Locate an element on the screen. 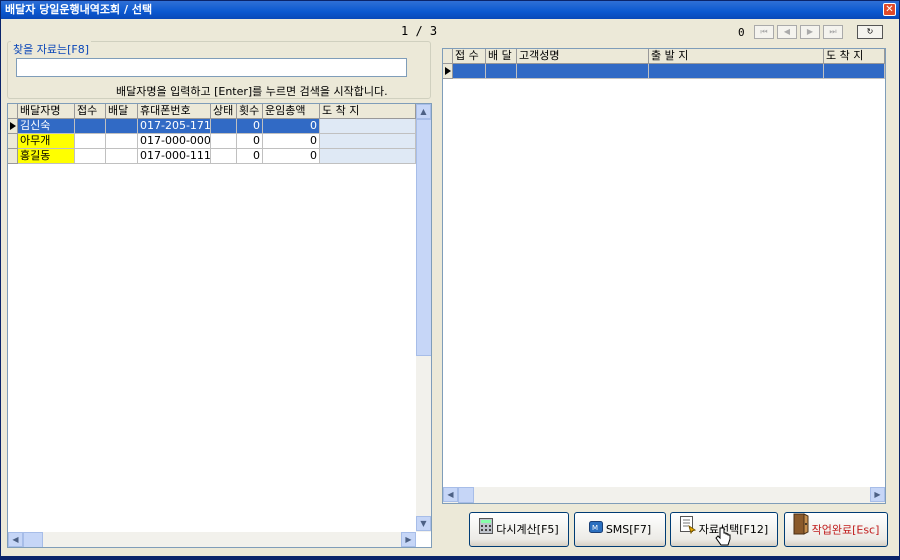 This screenshot has height=560, width=900. sms-button: M SMS[F7] is located at coordinates (620, 529).